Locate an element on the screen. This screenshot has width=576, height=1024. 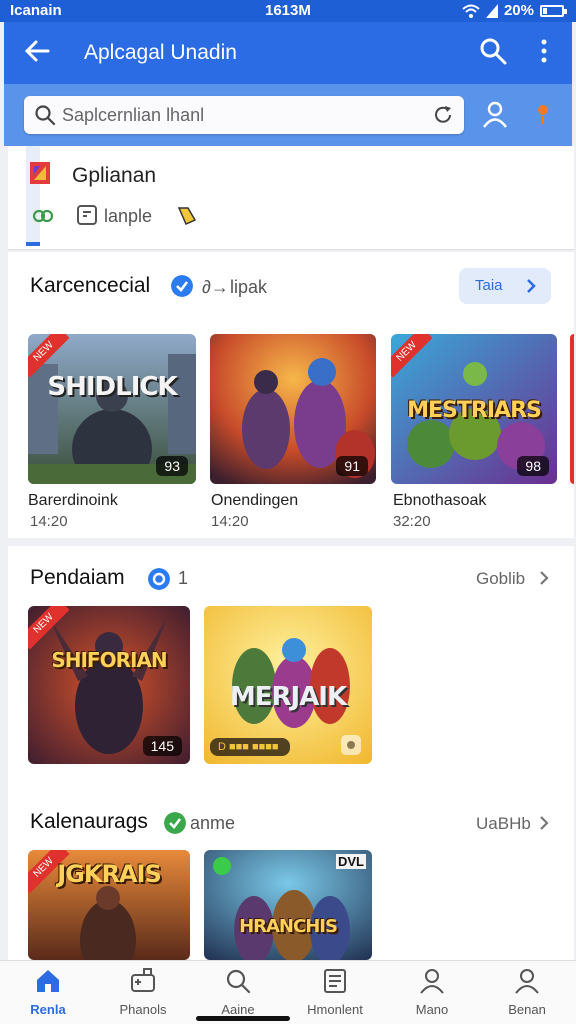
game-title-art: SHIDLICK is located at coordinates (112, 387).